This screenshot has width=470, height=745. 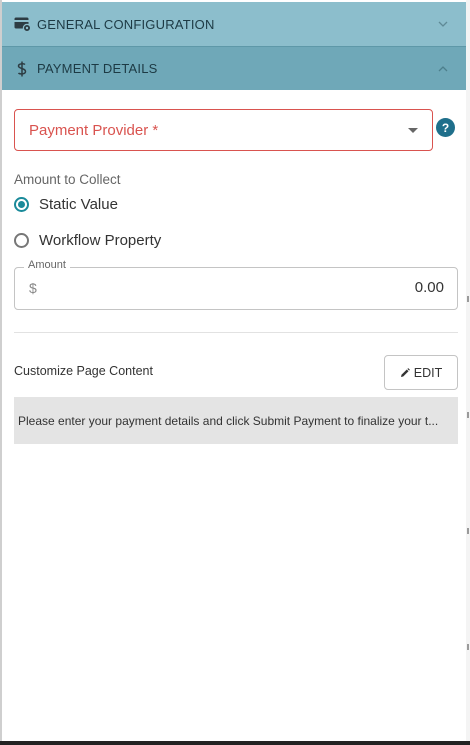 What do you see at coordinates (97, 68) in the screenshot?
I see `payment-details-title: PAYMENT DETAILS` at bounding box center [97, 68].